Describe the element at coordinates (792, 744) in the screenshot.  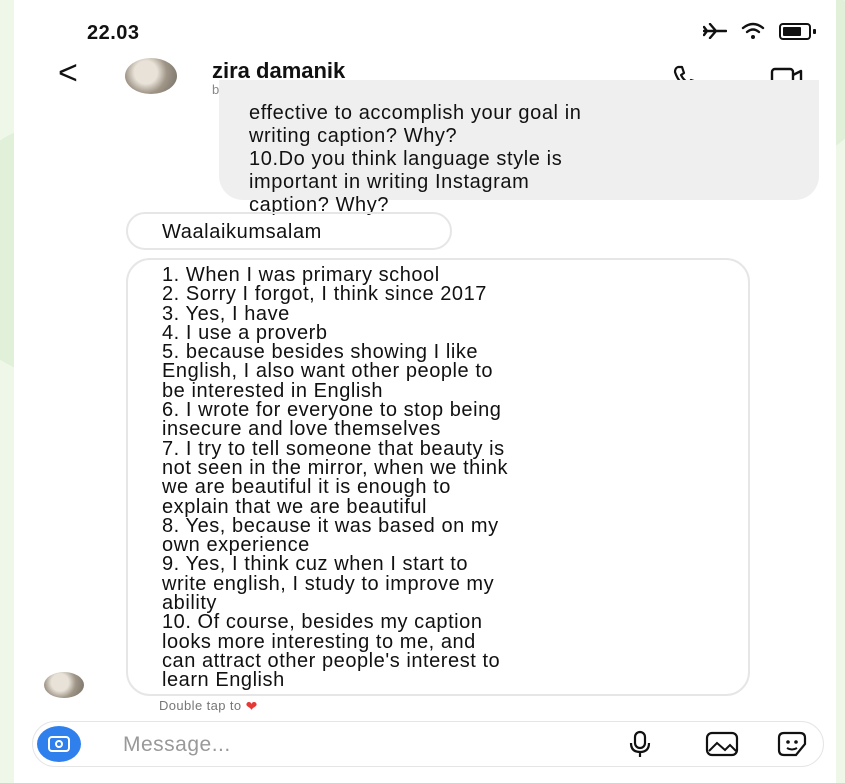
I see `sticker-icon` at that location.